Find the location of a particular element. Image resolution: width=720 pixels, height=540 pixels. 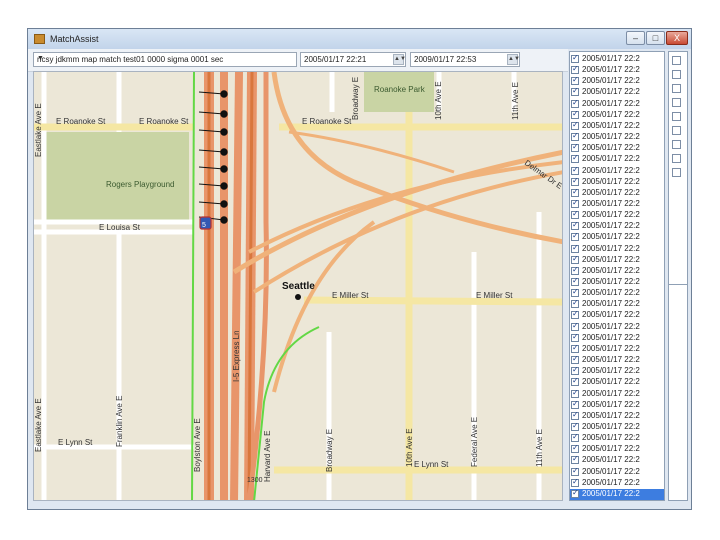

maximize-button: □ is located at coordinates (655, 38).